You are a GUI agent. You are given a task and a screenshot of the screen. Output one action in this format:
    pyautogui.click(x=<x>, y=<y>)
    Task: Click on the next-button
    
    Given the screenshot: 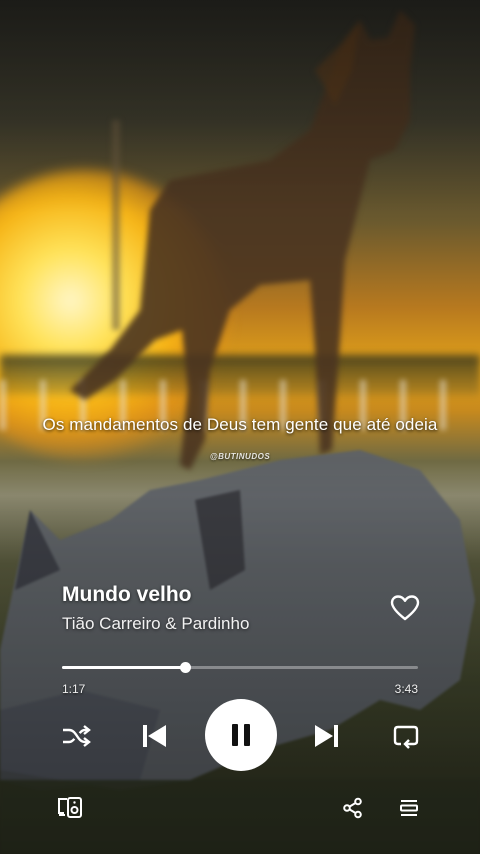 What is the action you would take?
    pyautogui.click(x=327, y=736)
    